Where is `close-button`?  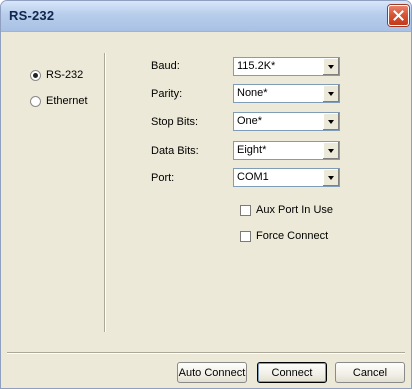
close-button is located at coordinates (398, 15).